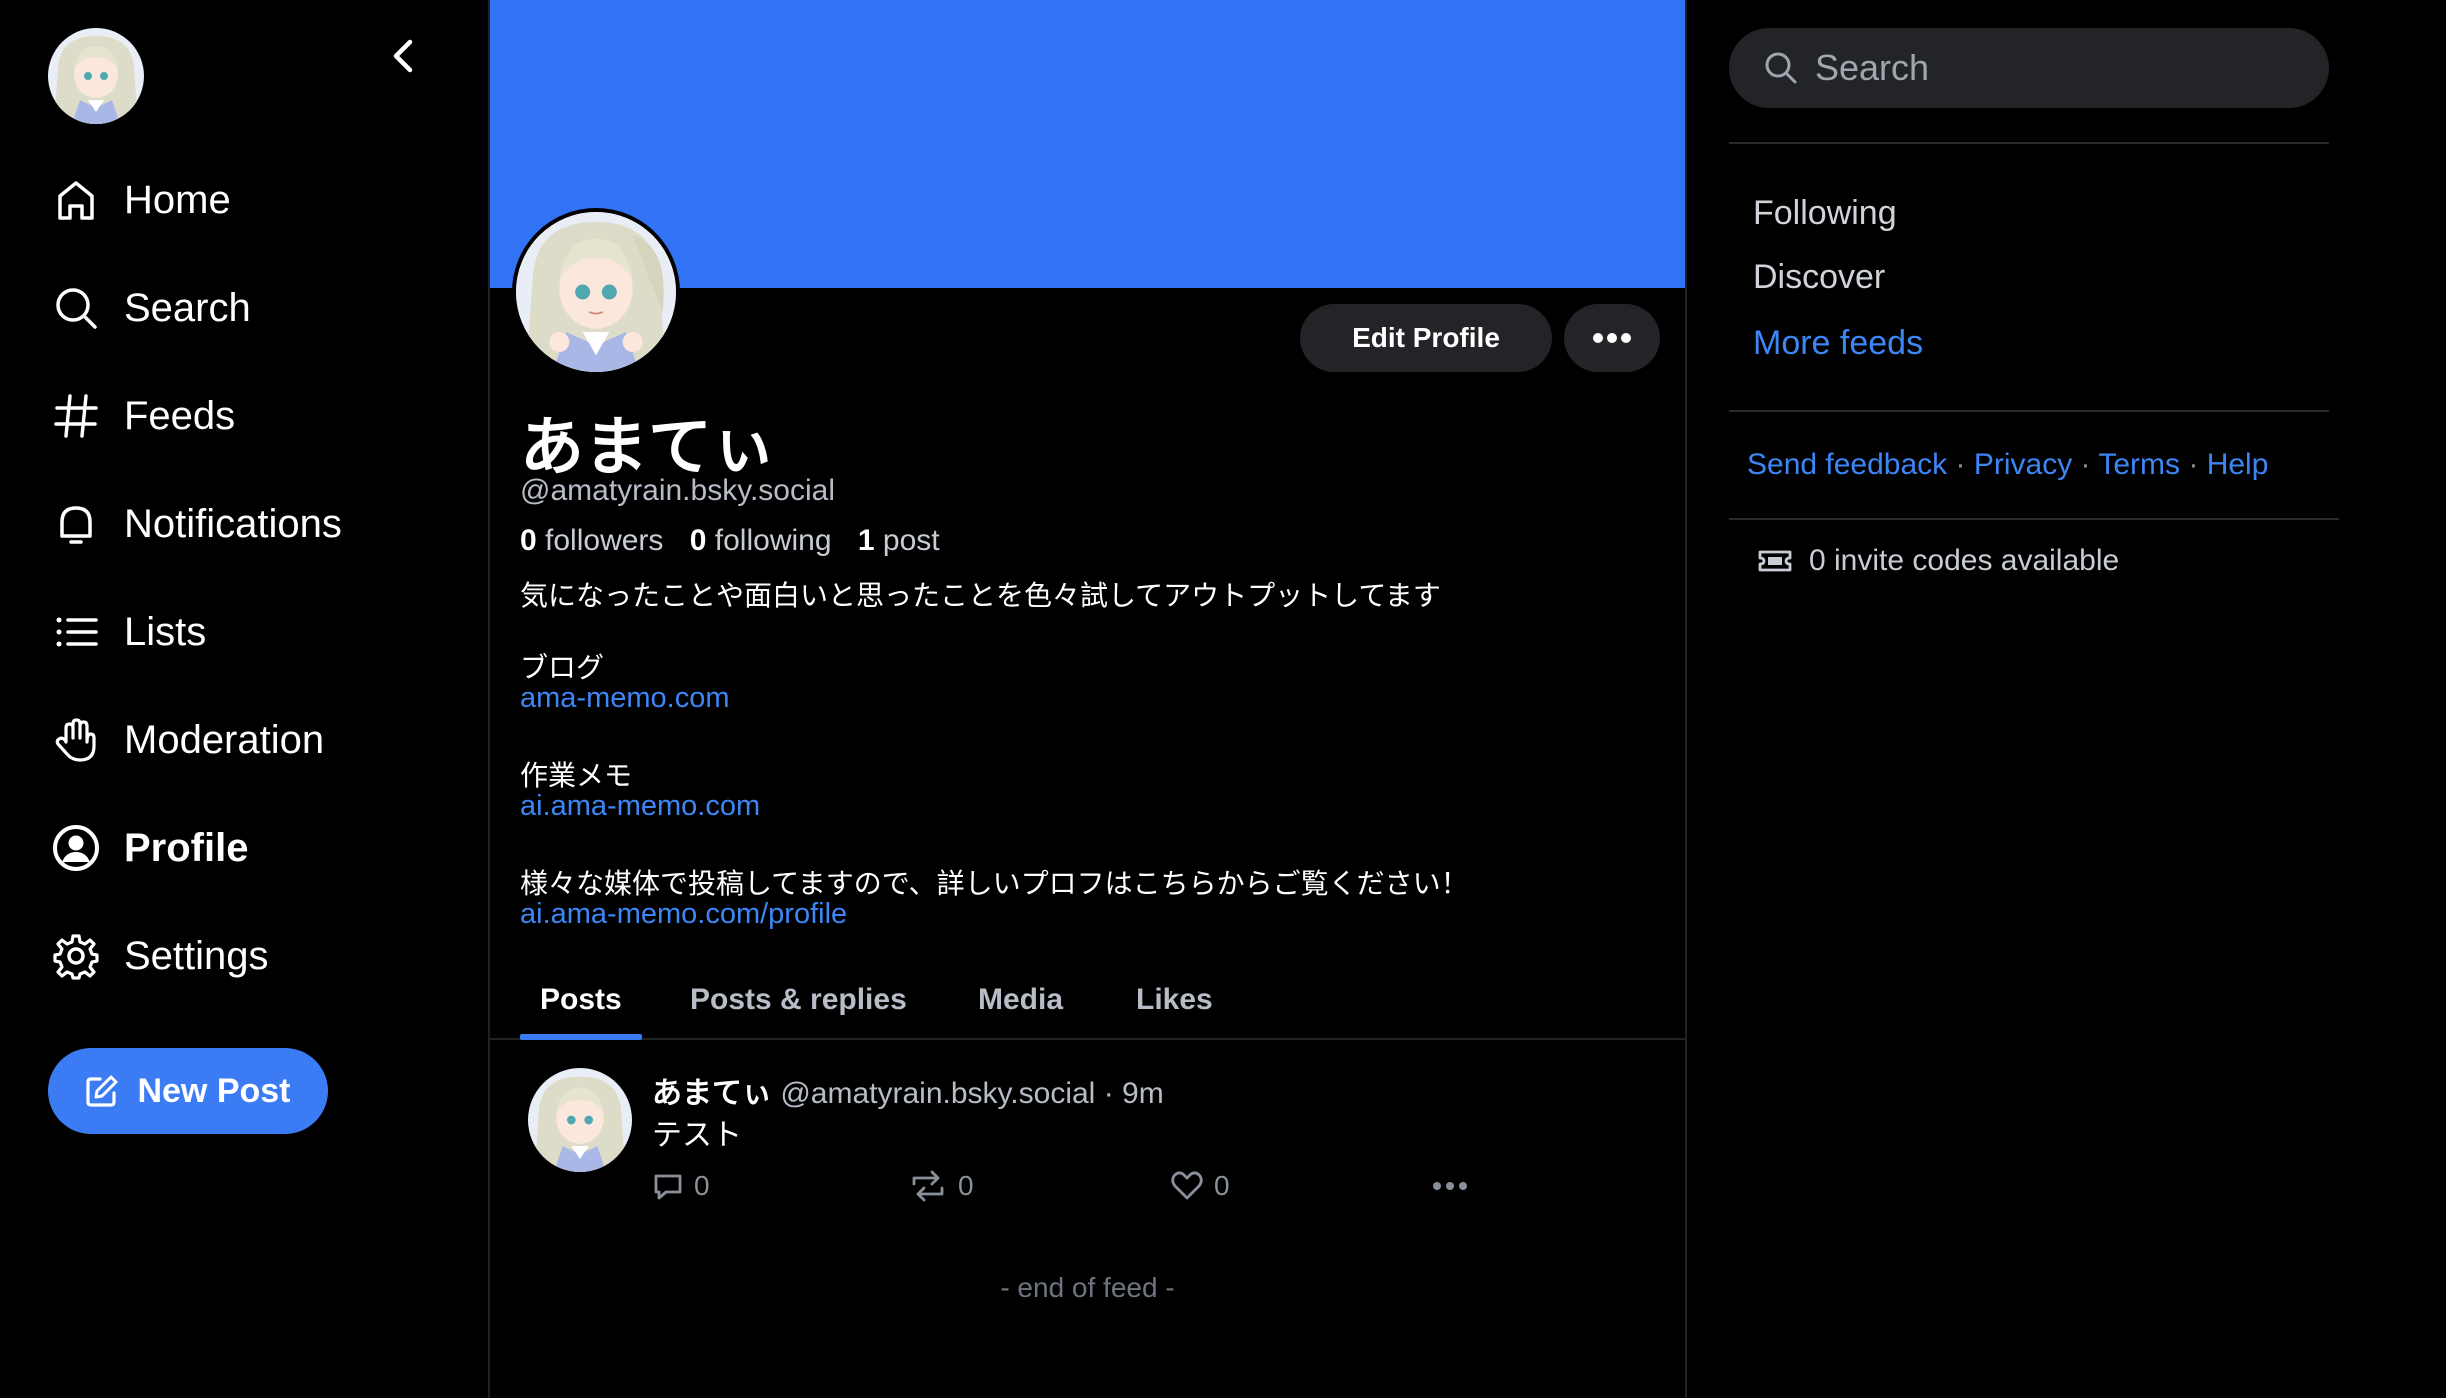  Describe the element at coordinates (76, 848) in the screenshot. I see `user-circle-icon` at that location.